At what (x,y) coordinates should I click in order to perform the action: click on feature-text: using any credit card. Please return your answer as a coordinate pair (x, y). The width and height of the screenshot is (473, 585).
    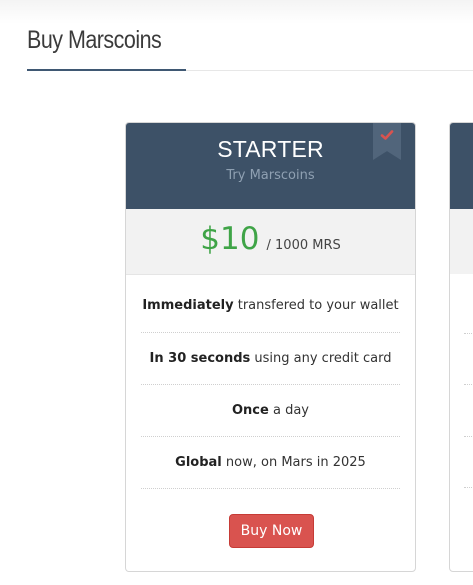
    Looking at the image, I should click on (321, 358).